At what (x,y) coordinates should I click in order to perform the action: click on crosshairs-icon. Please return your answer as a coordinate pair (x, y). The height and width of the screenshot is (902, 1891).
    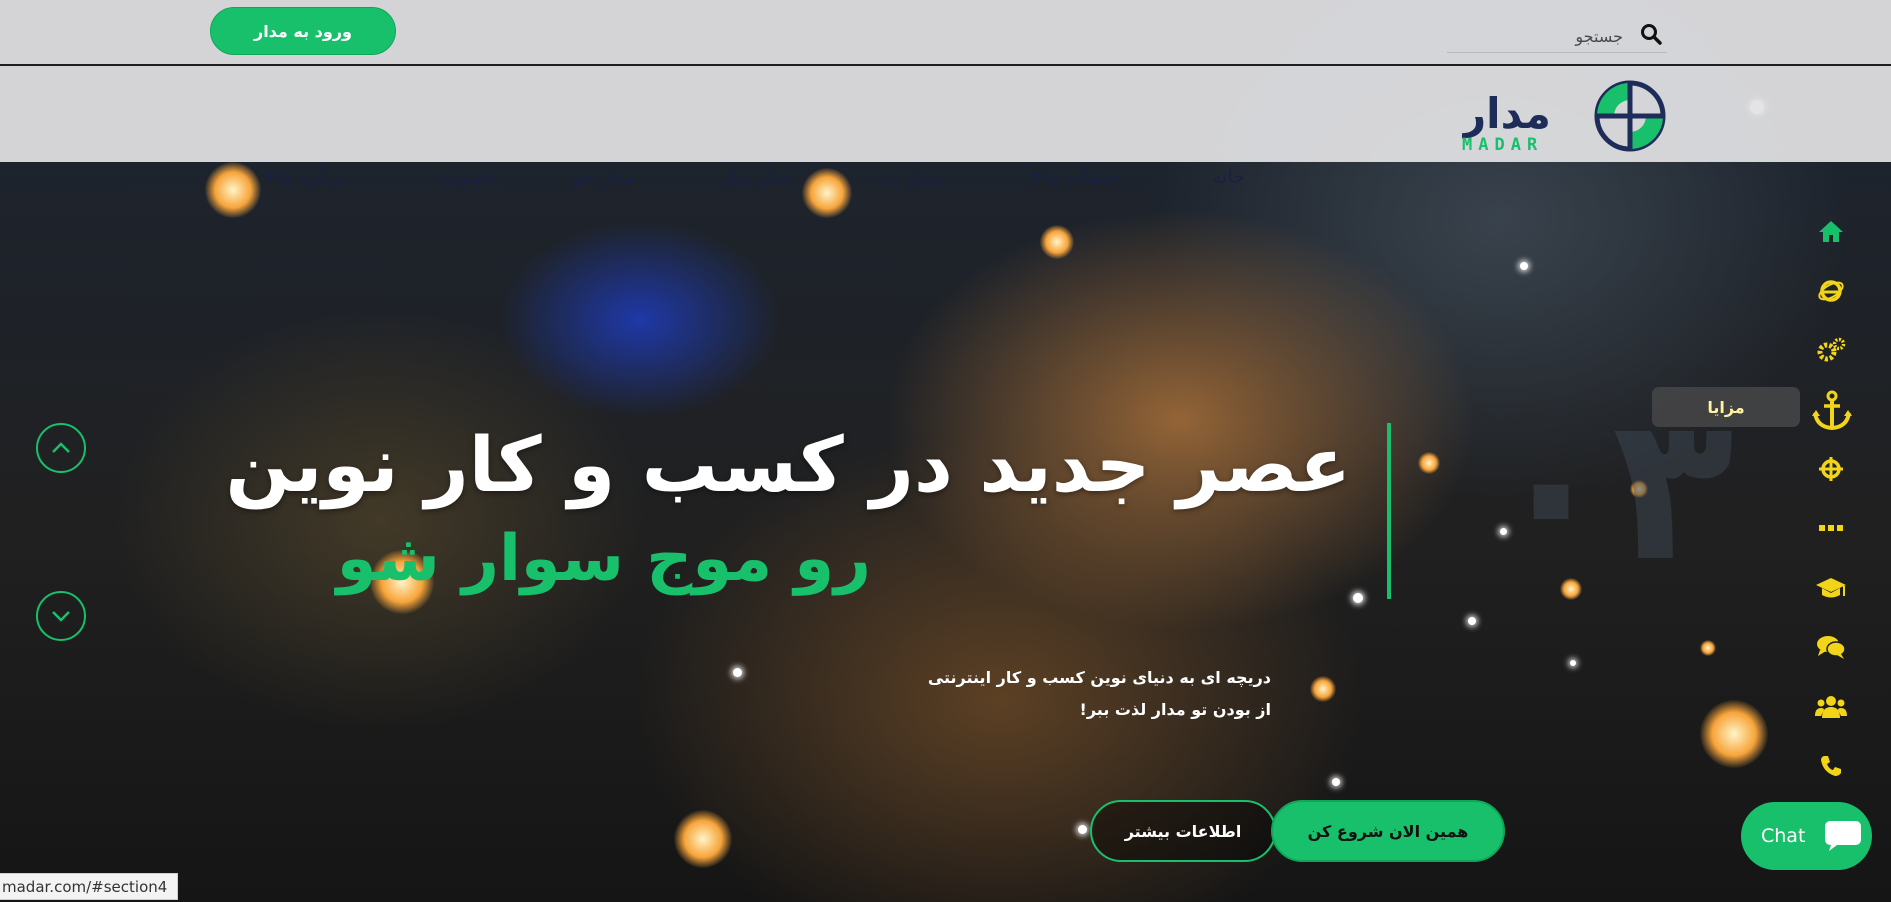
    Looking at the image, I should click on (1831, 469).